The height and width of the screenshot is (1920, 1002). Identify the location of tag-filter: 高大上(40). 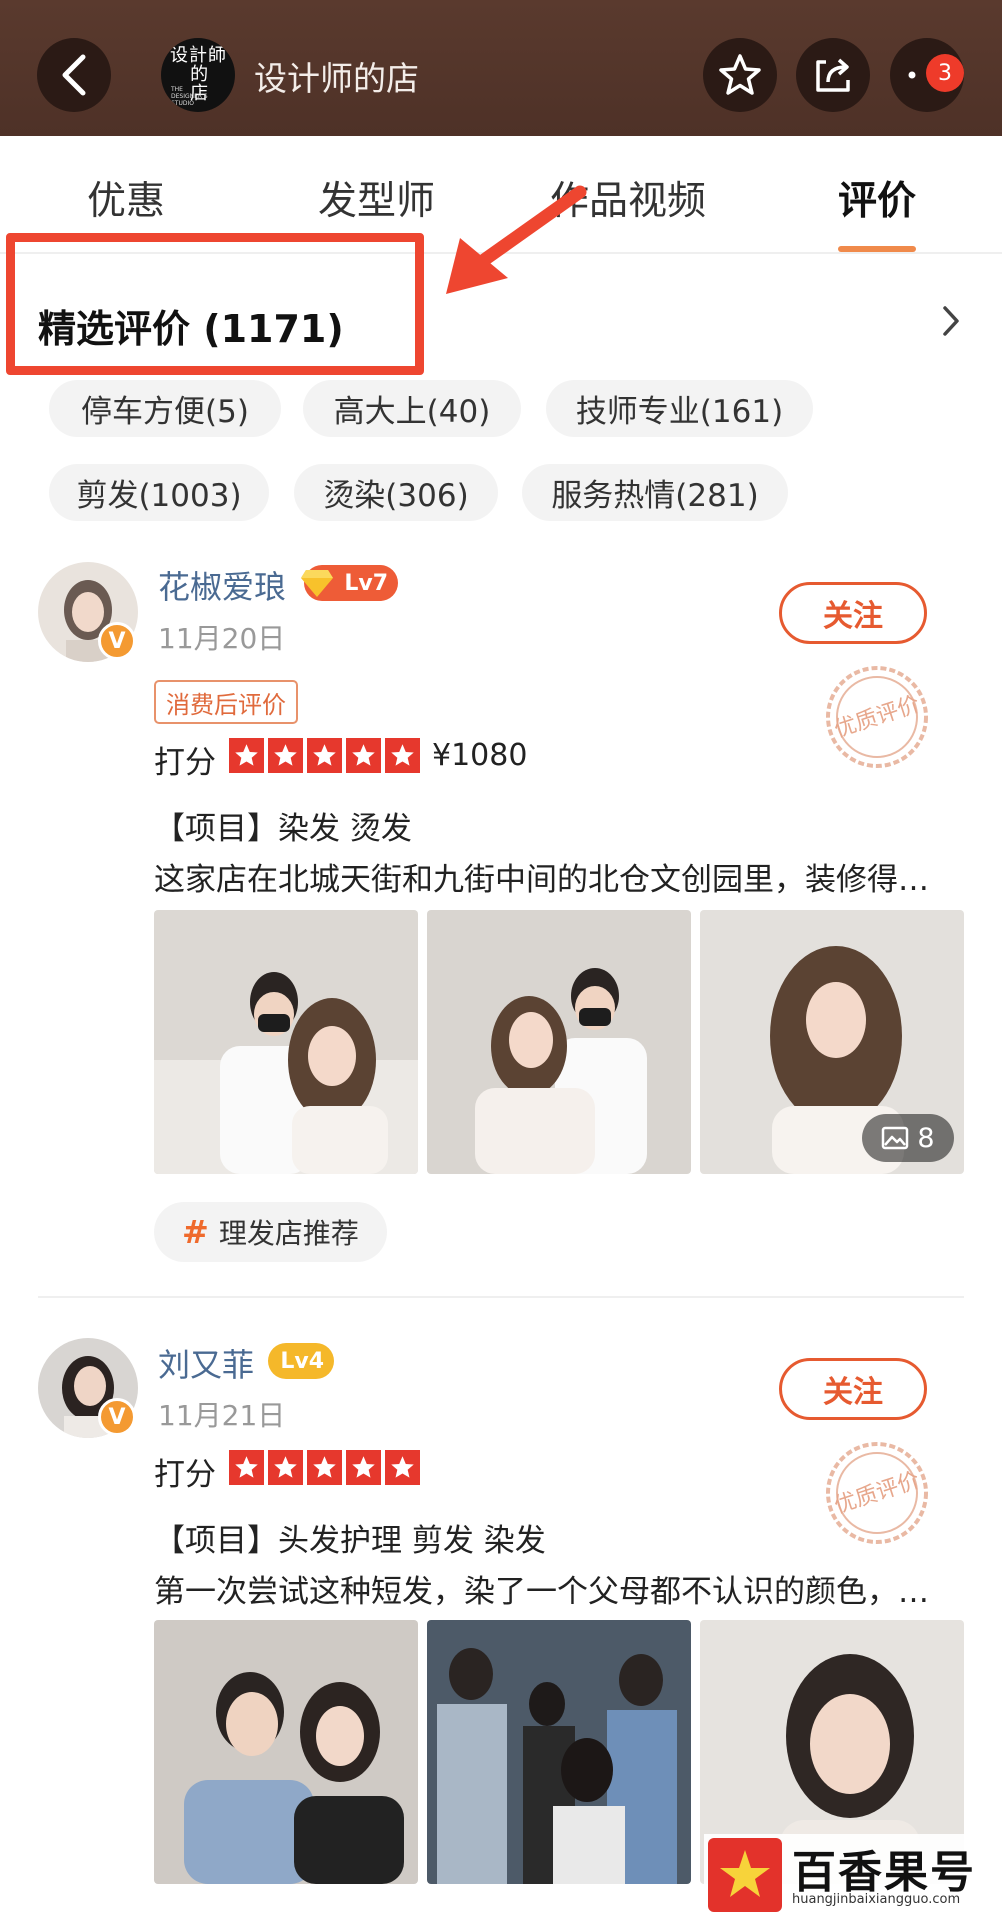
(412, 408).